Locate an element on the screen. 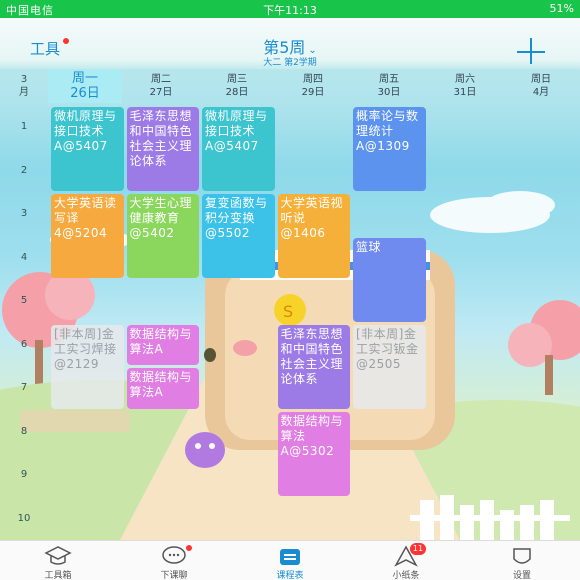  course-text: 大学英语读写译4@5204 is located at coordinates (85, 218).